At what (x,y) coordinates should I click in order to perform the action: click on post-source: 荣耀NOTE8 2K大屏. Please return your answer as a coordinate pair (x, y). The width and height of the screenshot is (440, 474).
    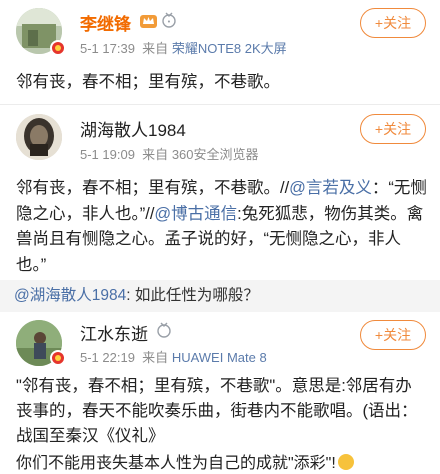
    Looking at the image, I should click on (229, 48).